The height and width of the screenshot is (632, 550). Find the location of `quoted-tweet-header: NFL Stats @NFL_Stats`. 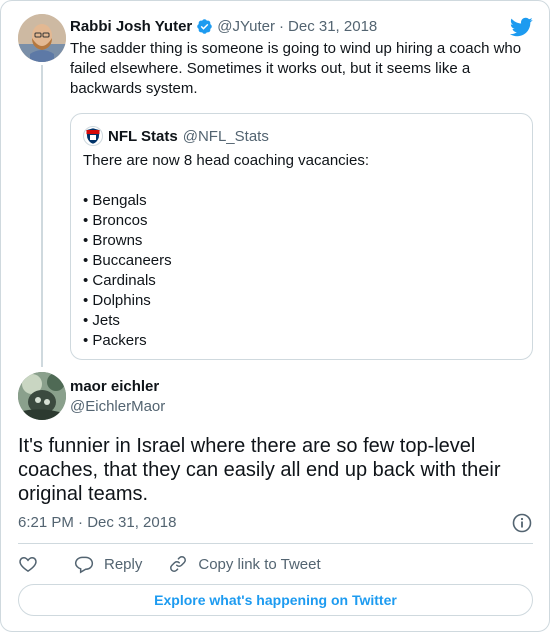

quoted-tweet-header: NFL Stats @NFL_Stats is located at coordinates (176, 136).